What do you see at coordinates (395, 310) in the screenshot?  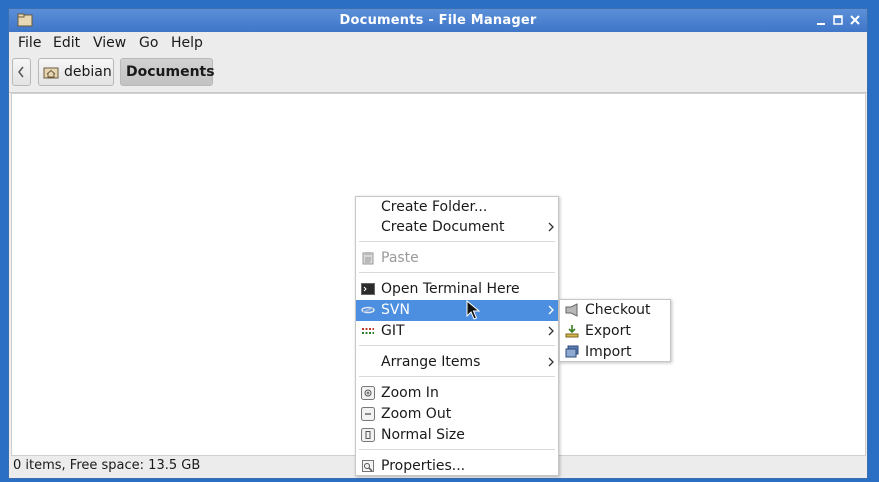 I see `menu-item-label: SVN` at bounding box center [395, 310].